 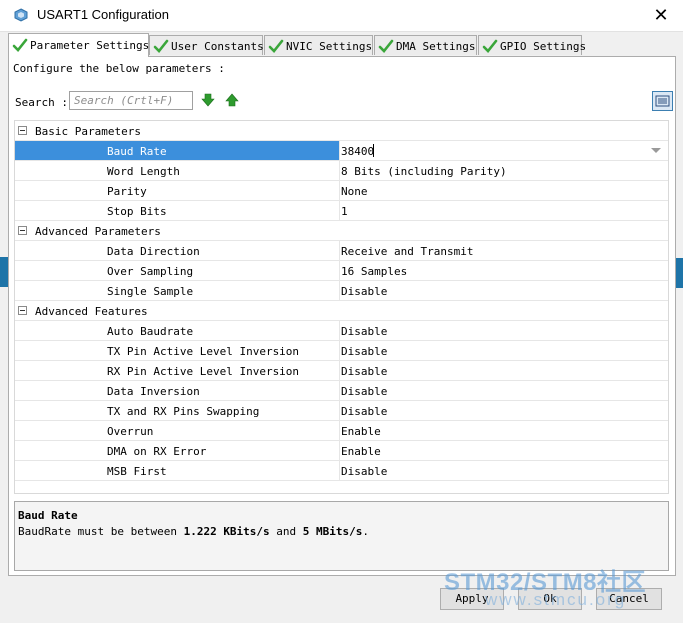 I want to click on param-name: Parity, so click(x=177, y=190).